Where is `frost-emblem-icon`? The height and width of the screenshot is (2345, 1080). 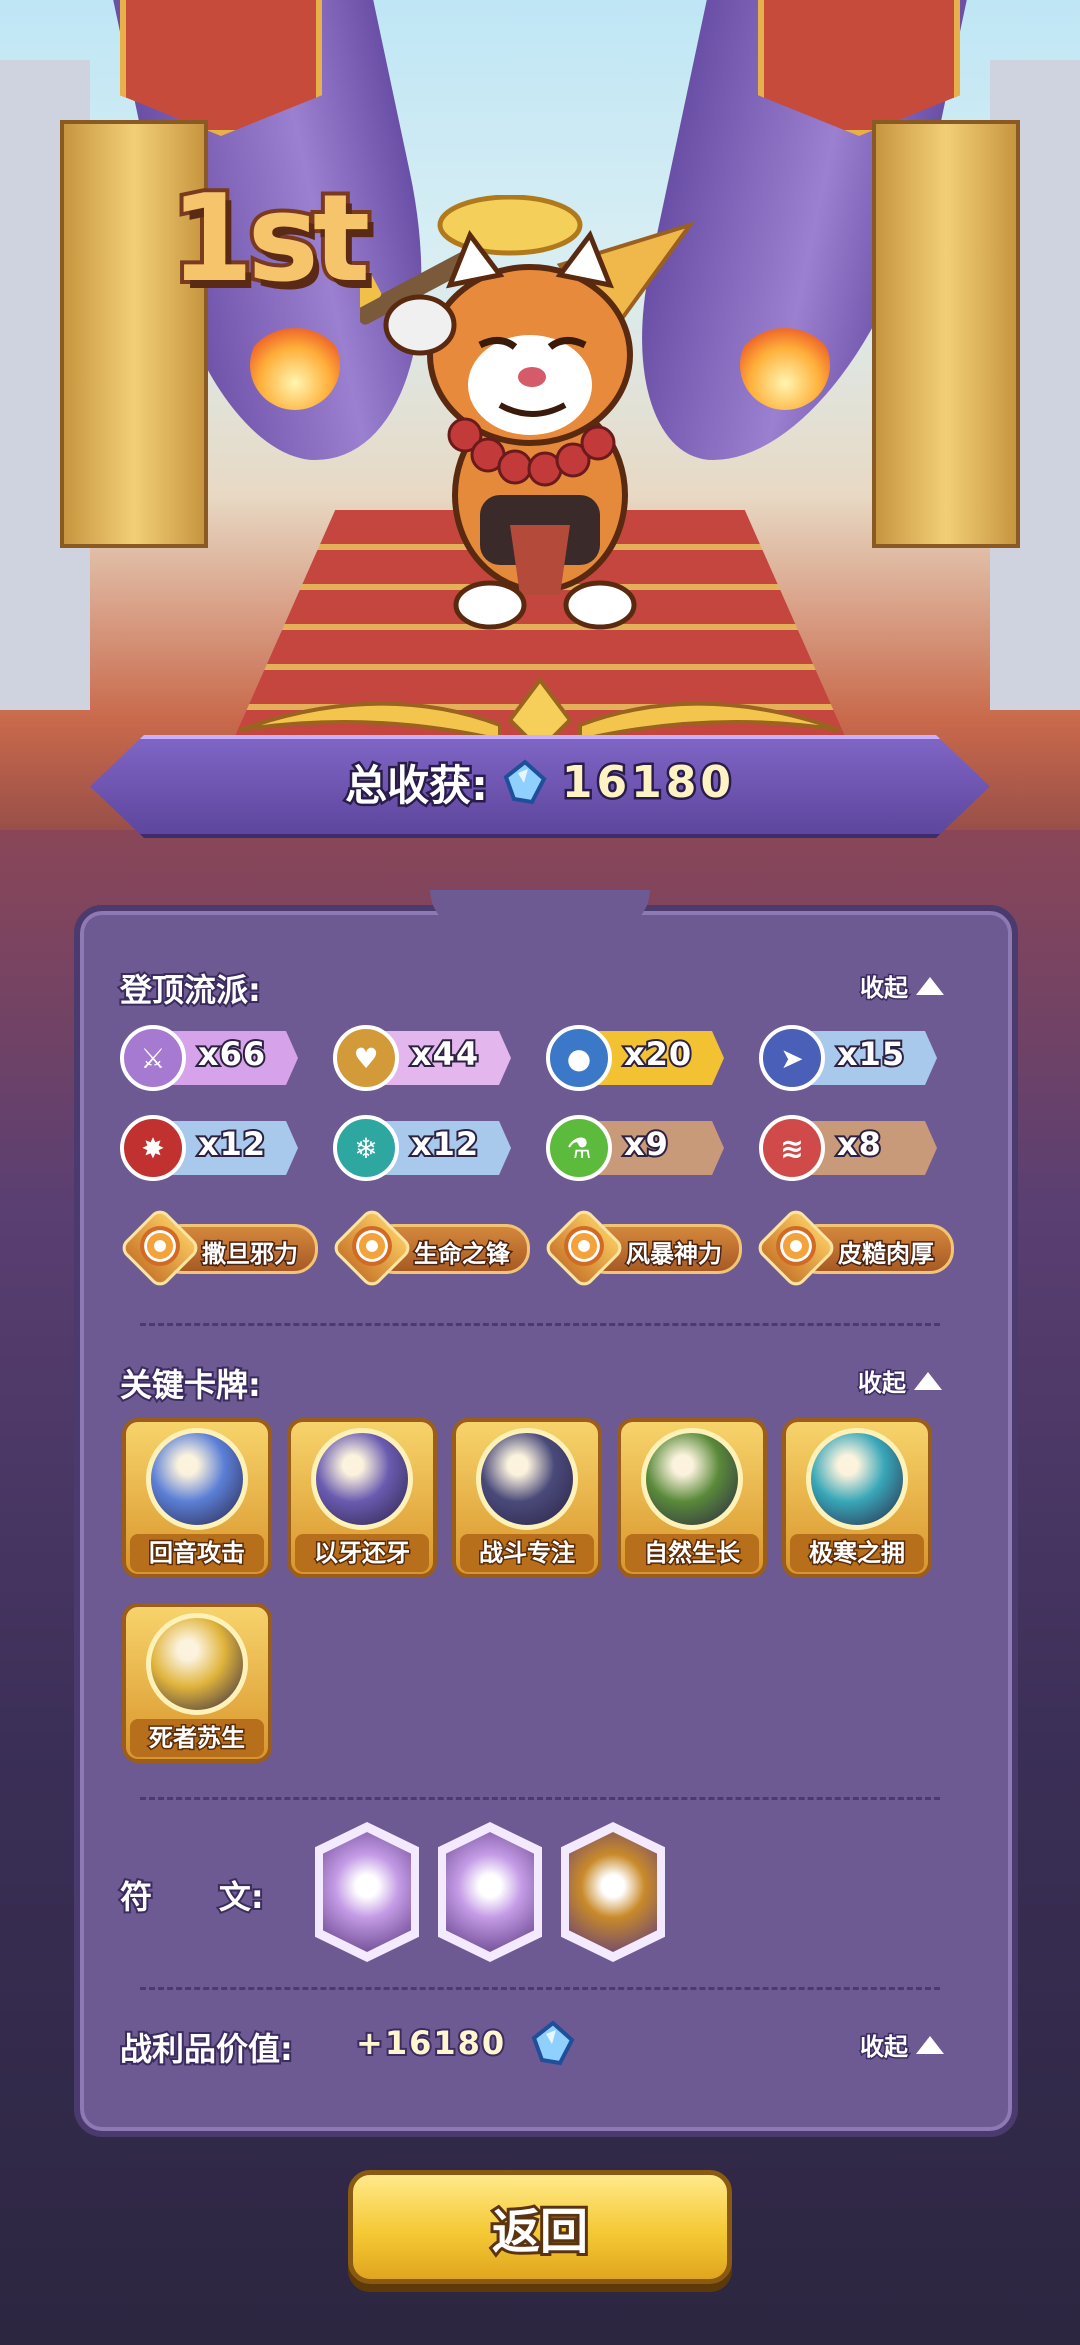
frost-emblem-icon is located at coordinates (857, 1479).